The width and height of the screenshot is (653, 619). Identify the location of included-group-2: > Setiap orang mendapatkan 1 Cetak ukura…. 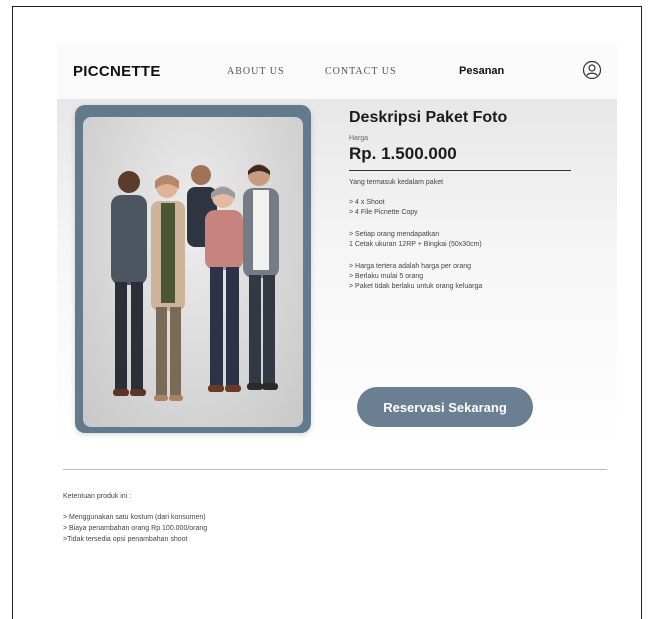
(469, 240).